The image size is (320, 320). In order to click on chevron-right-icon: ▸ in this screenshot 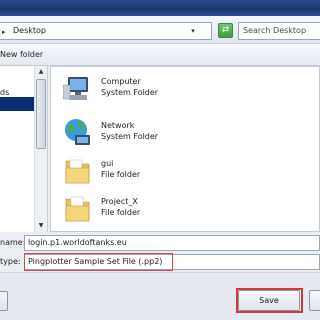, I will do `click(4, 32)`.